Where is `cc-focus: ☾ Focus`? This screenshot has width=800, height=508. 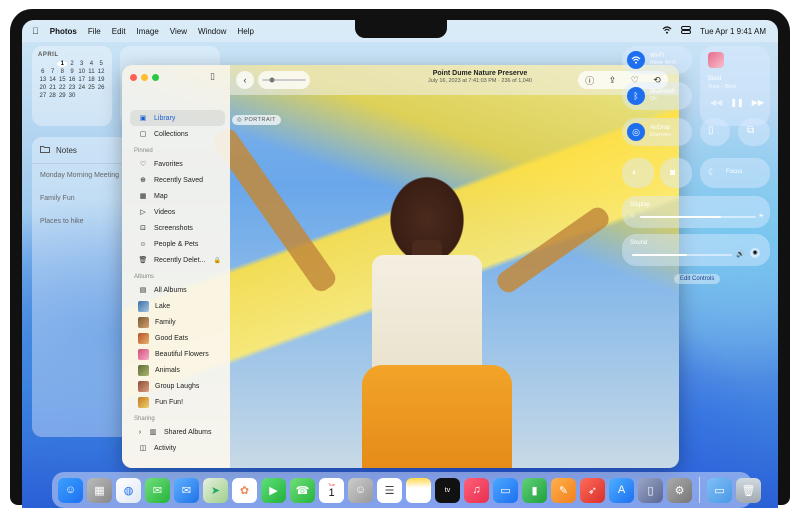
cc-focus: ☾ Focus is located at coordinates (735, 173).